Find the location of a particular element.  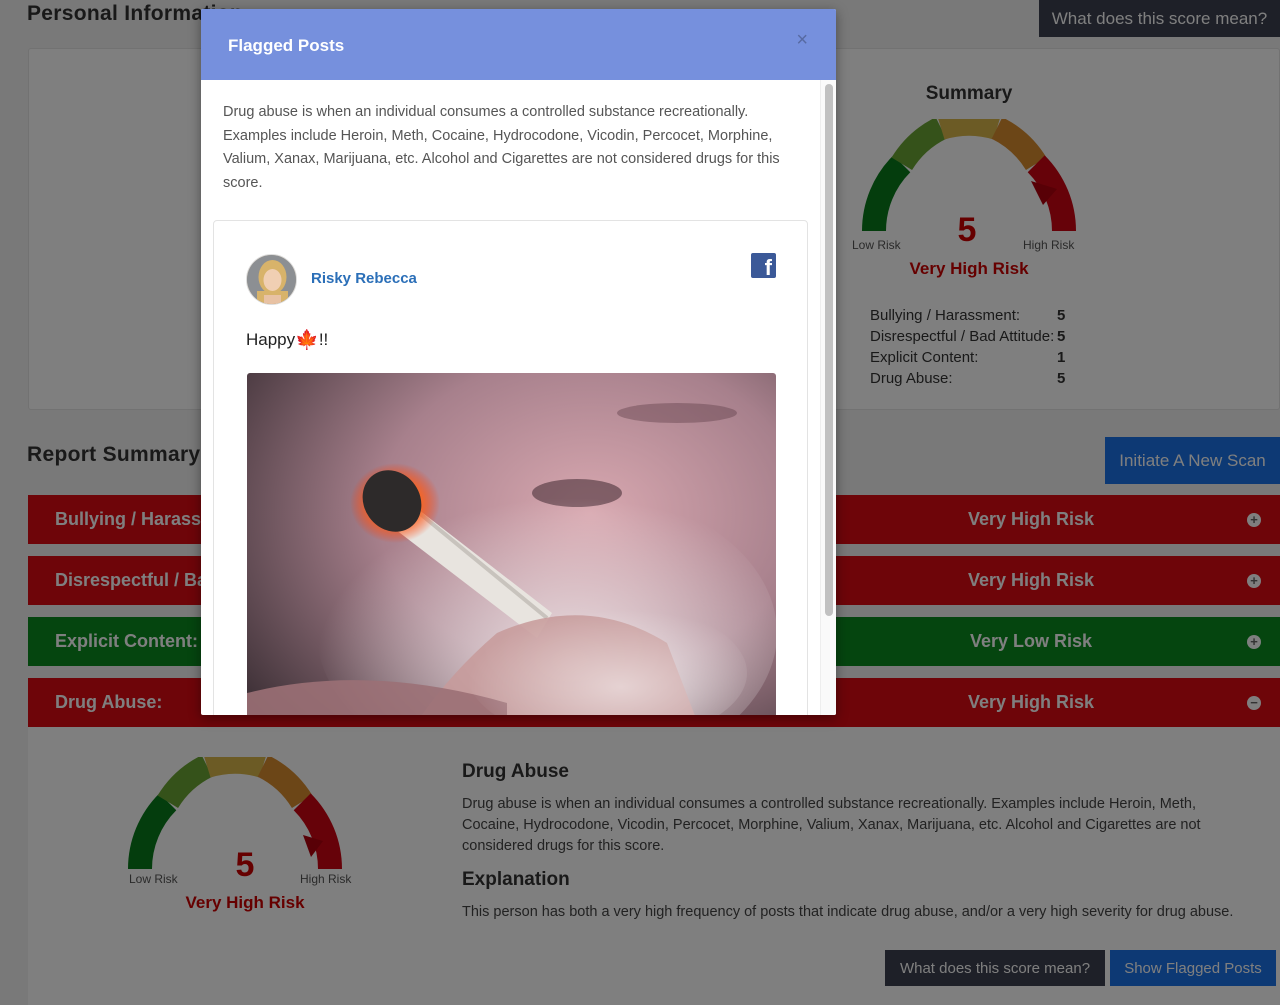

maple-leaf-icon: 🍁 is located at coordinates (307, 340).